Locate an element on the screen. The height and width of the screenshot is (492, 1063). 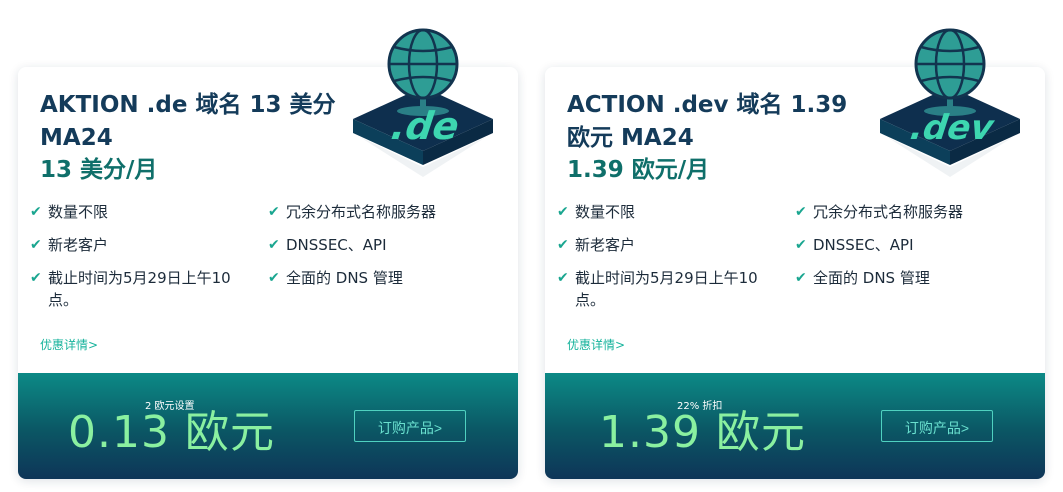
monthly-price: 1.39 欧元/月 is located at coordinates (638, 170).